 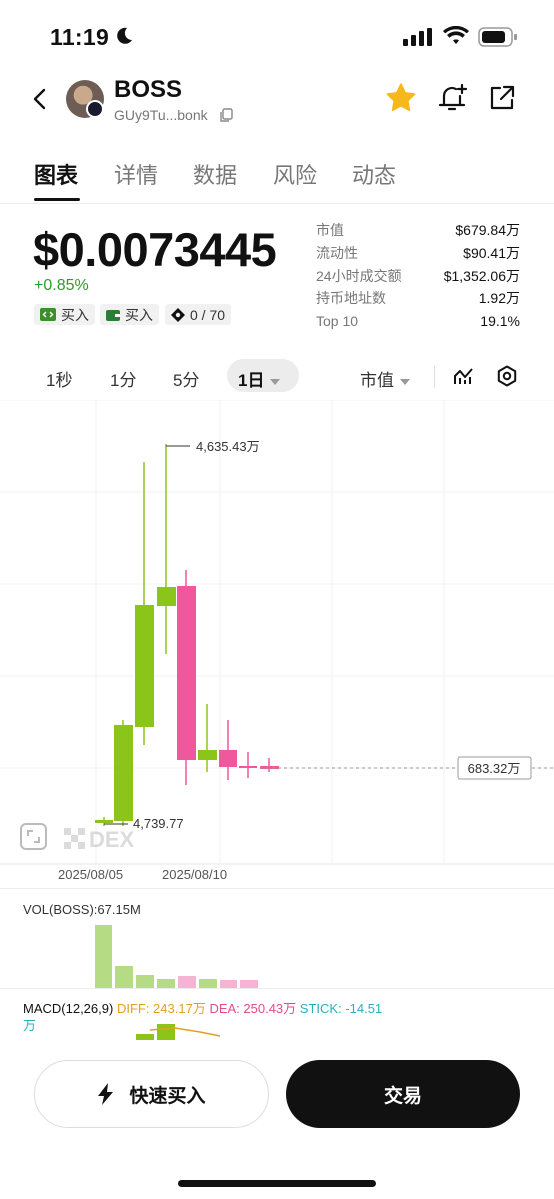 I want to click on stat-value: $1,352.06万, so click(x=481, y=275).